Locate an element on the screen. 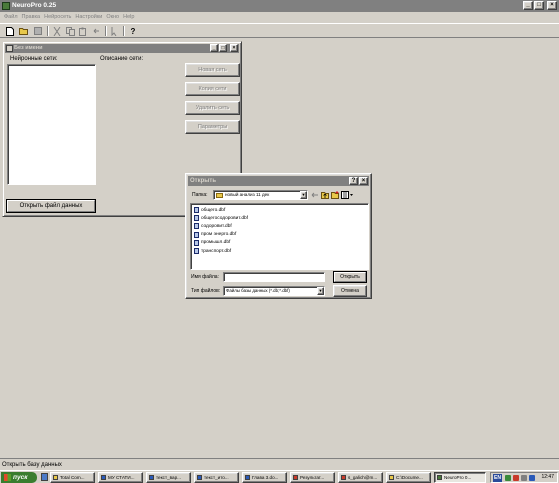 This screenshot has width=559, height=483. folder-icon is located at coordinates (391, 477).